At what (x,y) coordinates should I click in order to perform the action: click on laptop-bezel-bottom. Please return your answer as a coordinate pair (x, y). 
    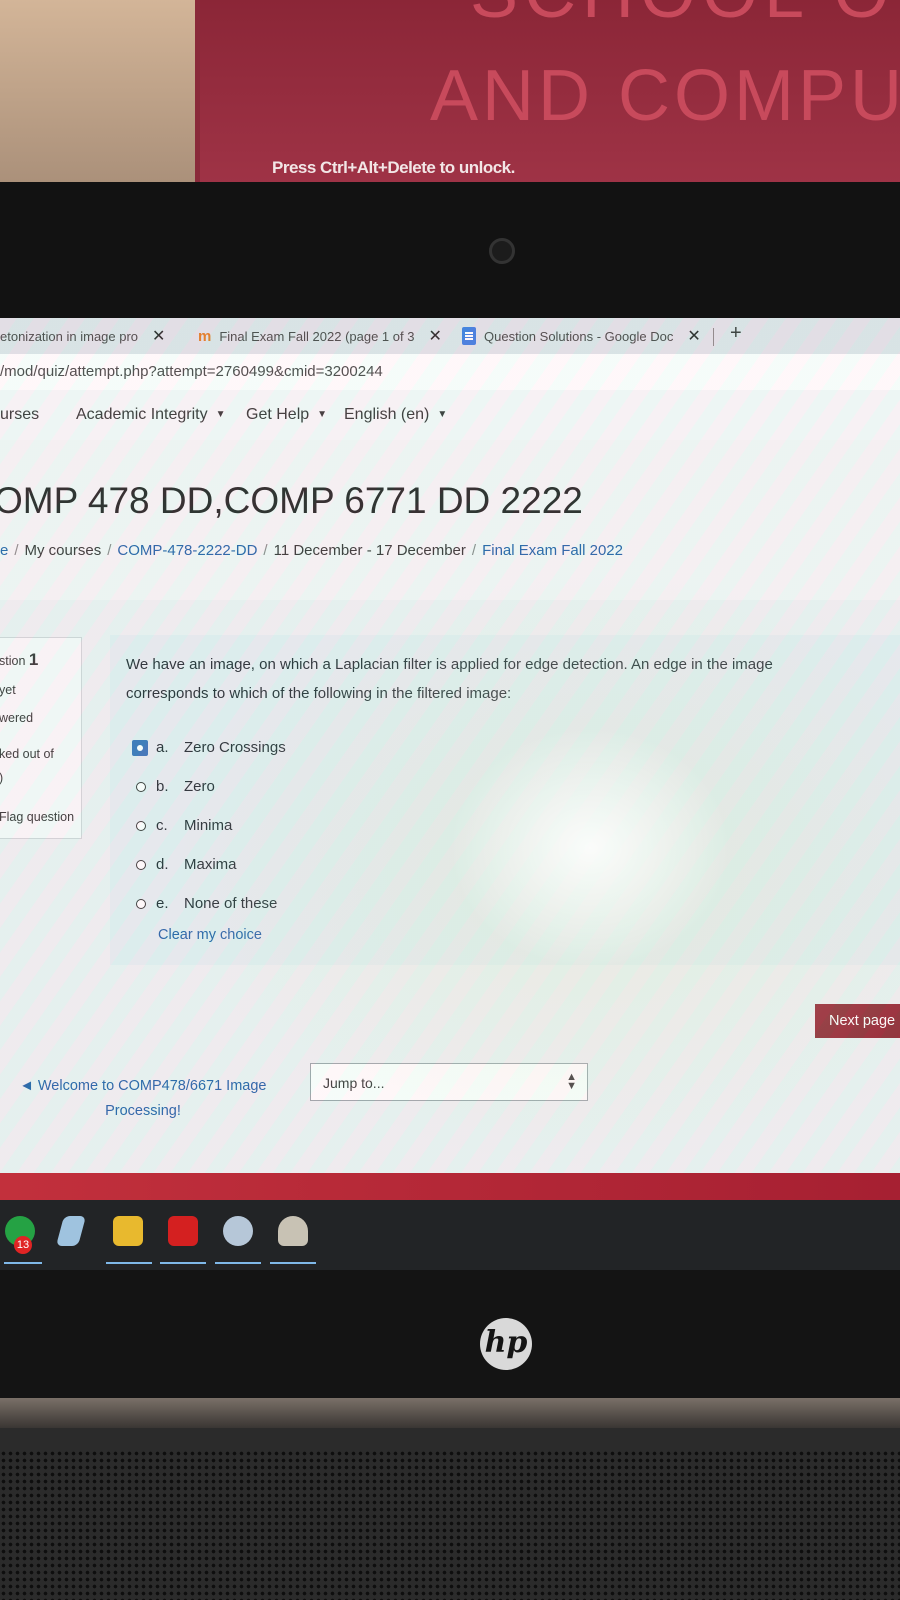
    Looking at the image, I should click on (450, 1335).